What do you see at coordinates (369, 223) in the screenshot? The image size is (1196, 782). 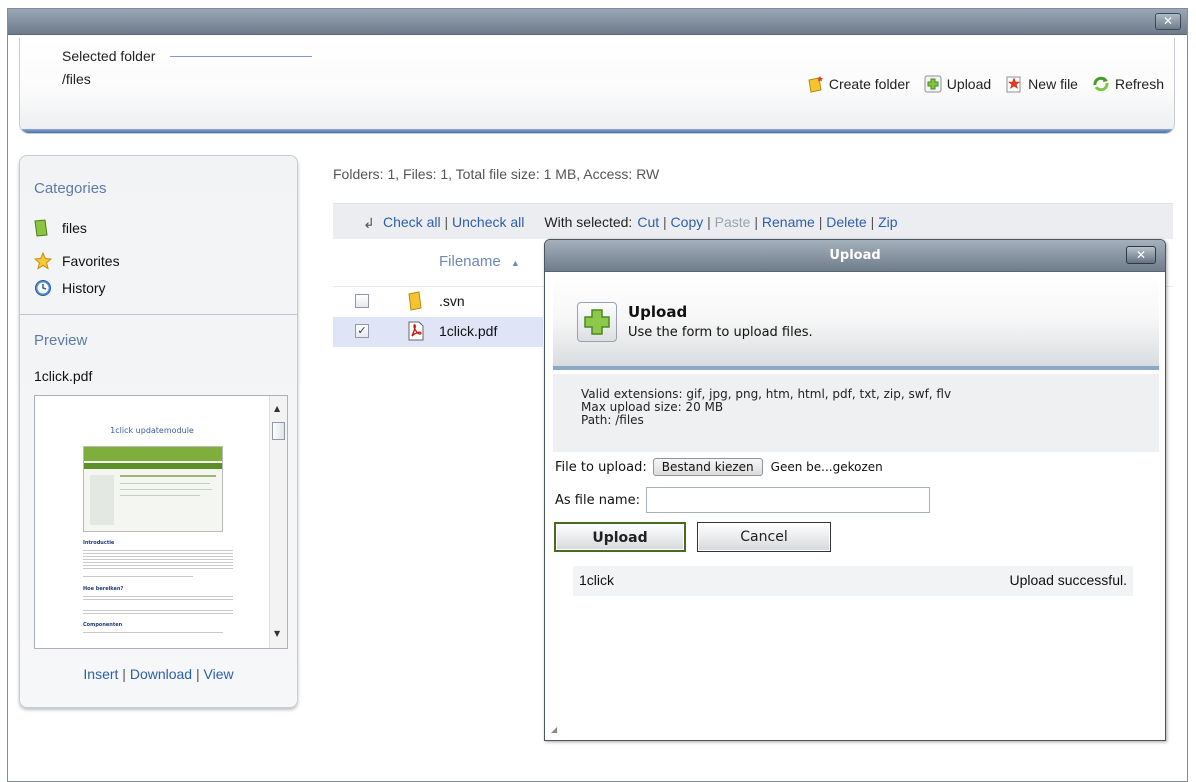 I see `check-arrow-icon: ↲` at bounding box center [369, 223].